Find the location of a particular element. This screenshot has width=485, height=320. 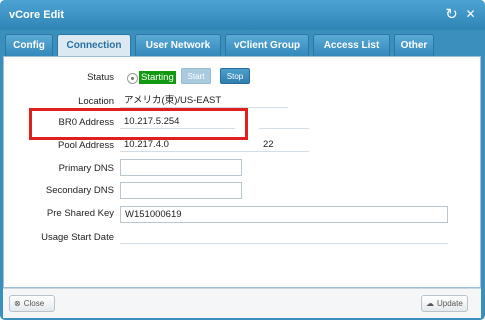

close-button-label: Close is located at coordinates (34, 303).